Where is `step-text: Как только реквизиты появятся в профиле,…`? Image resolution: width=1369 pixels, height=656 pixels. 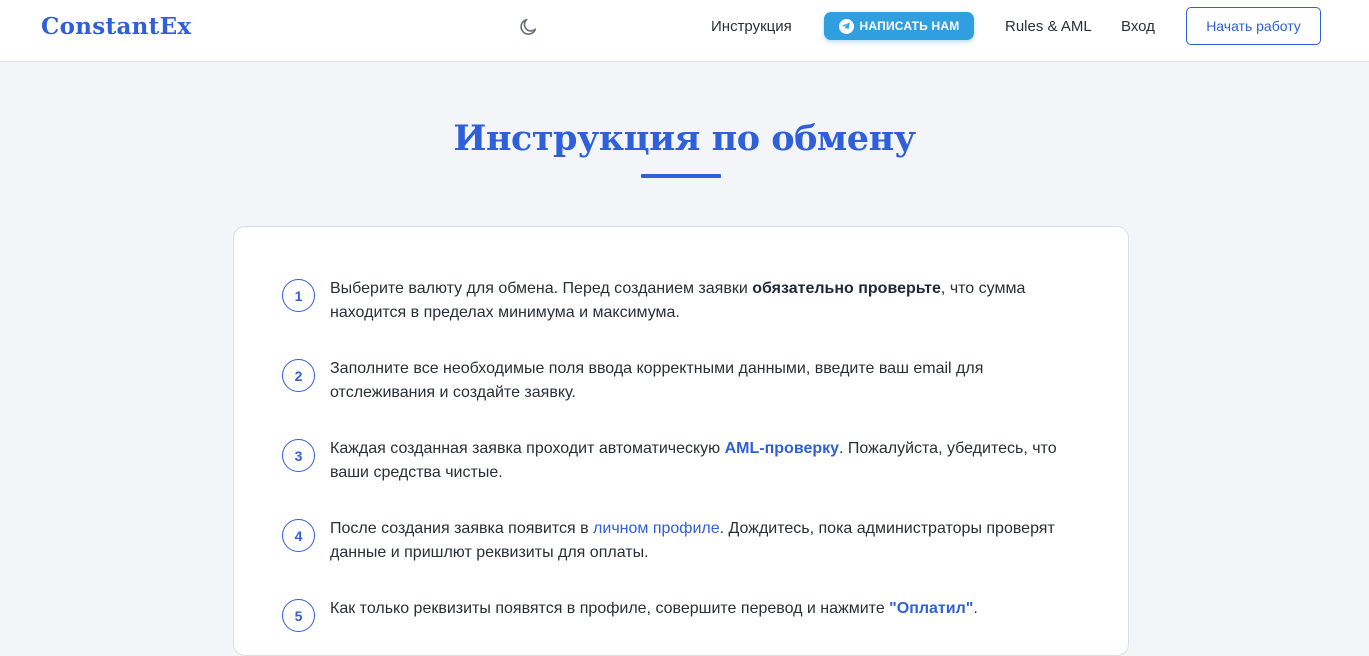 step-text: Как только реквизиты появятся в профиле,… is located at coordinates (710, 609).